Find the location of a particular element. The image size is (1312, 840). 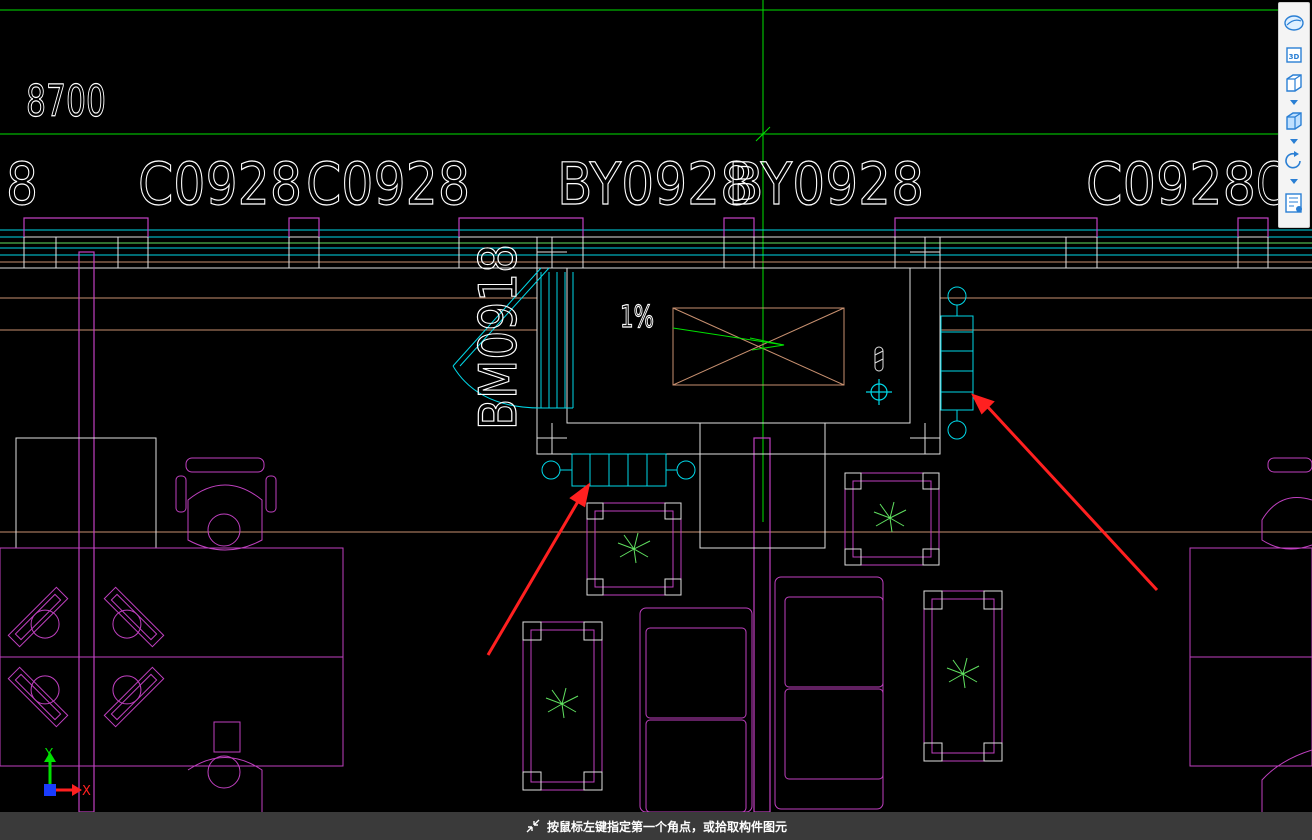

status-bar: 按鼠标左键指定第一个角点，或拾取构件图元 is located at coordinates (656, 826).